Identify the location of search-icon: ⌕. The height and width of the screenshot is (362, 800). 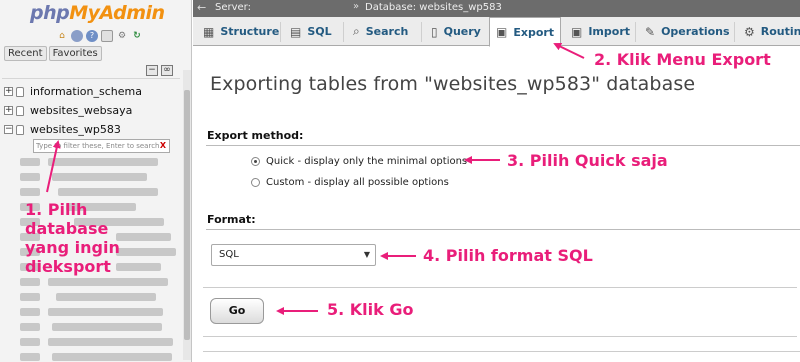
(356, 31).